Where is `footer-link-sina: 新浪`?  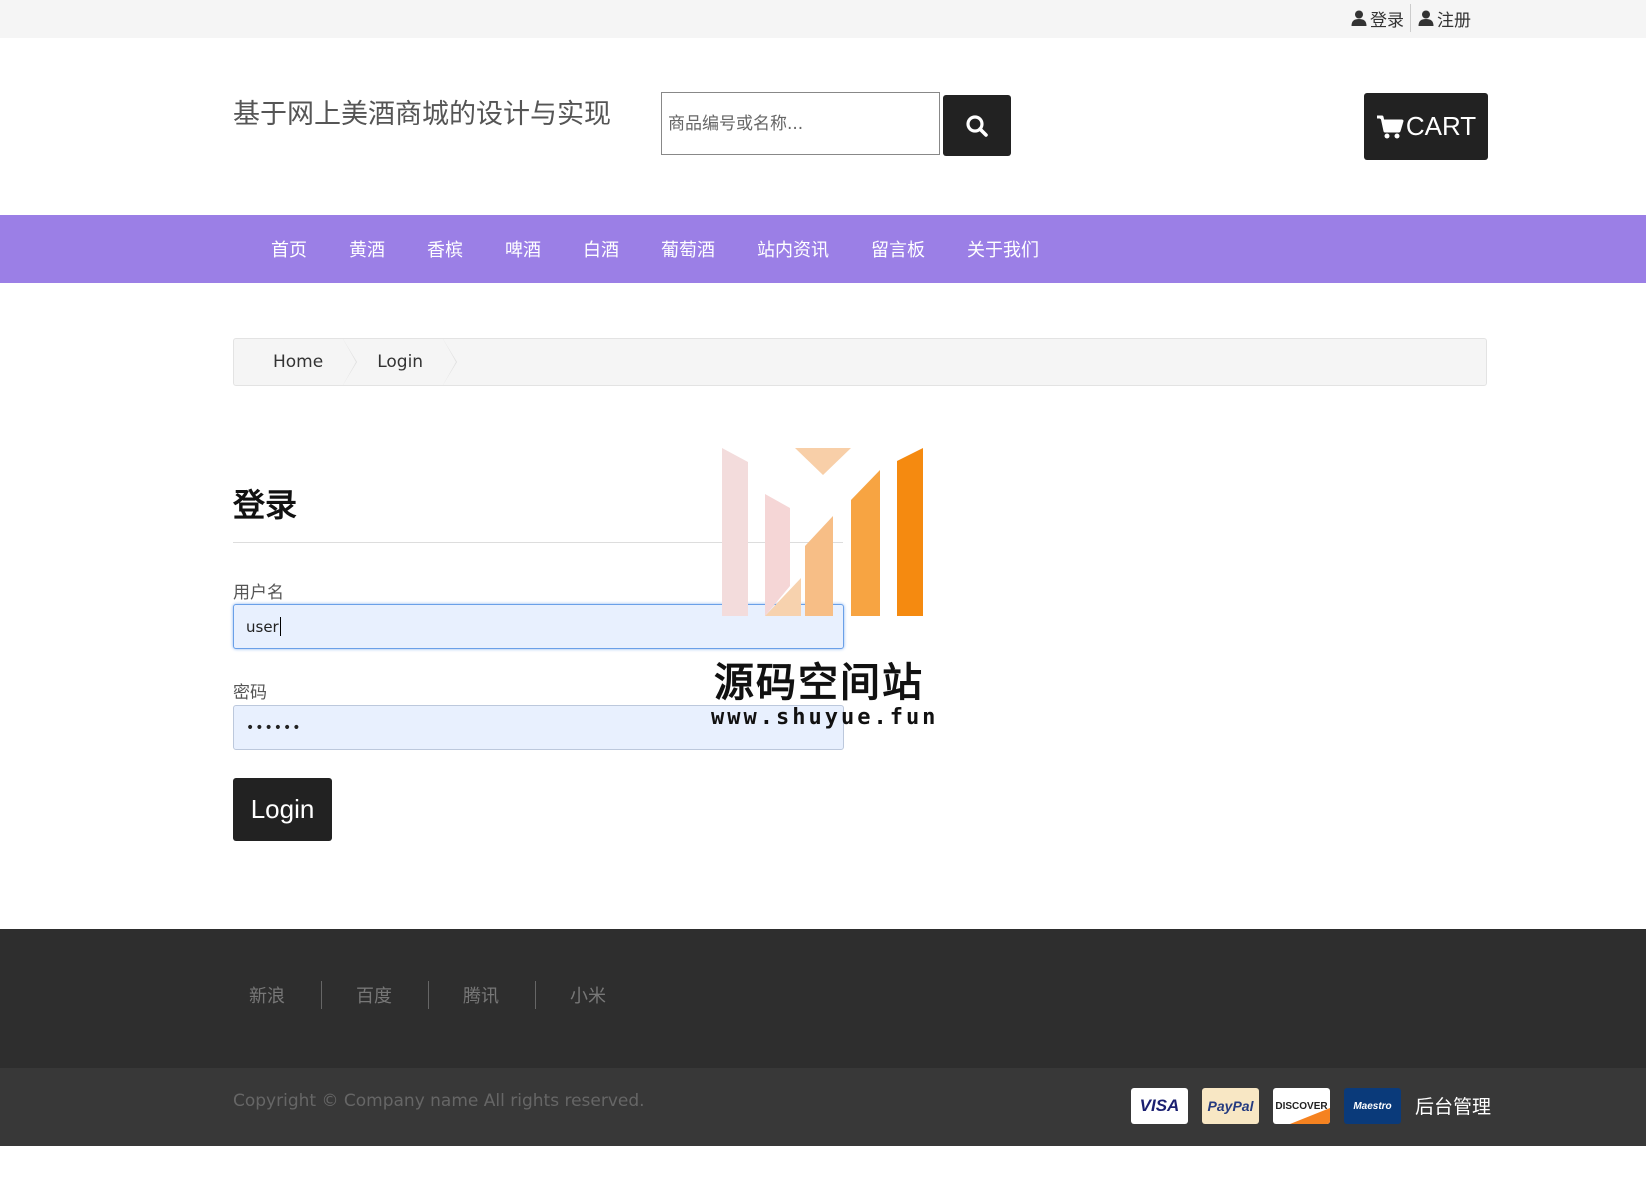
footer-link-sina: 新浪 is located at coordinates (277, 995).